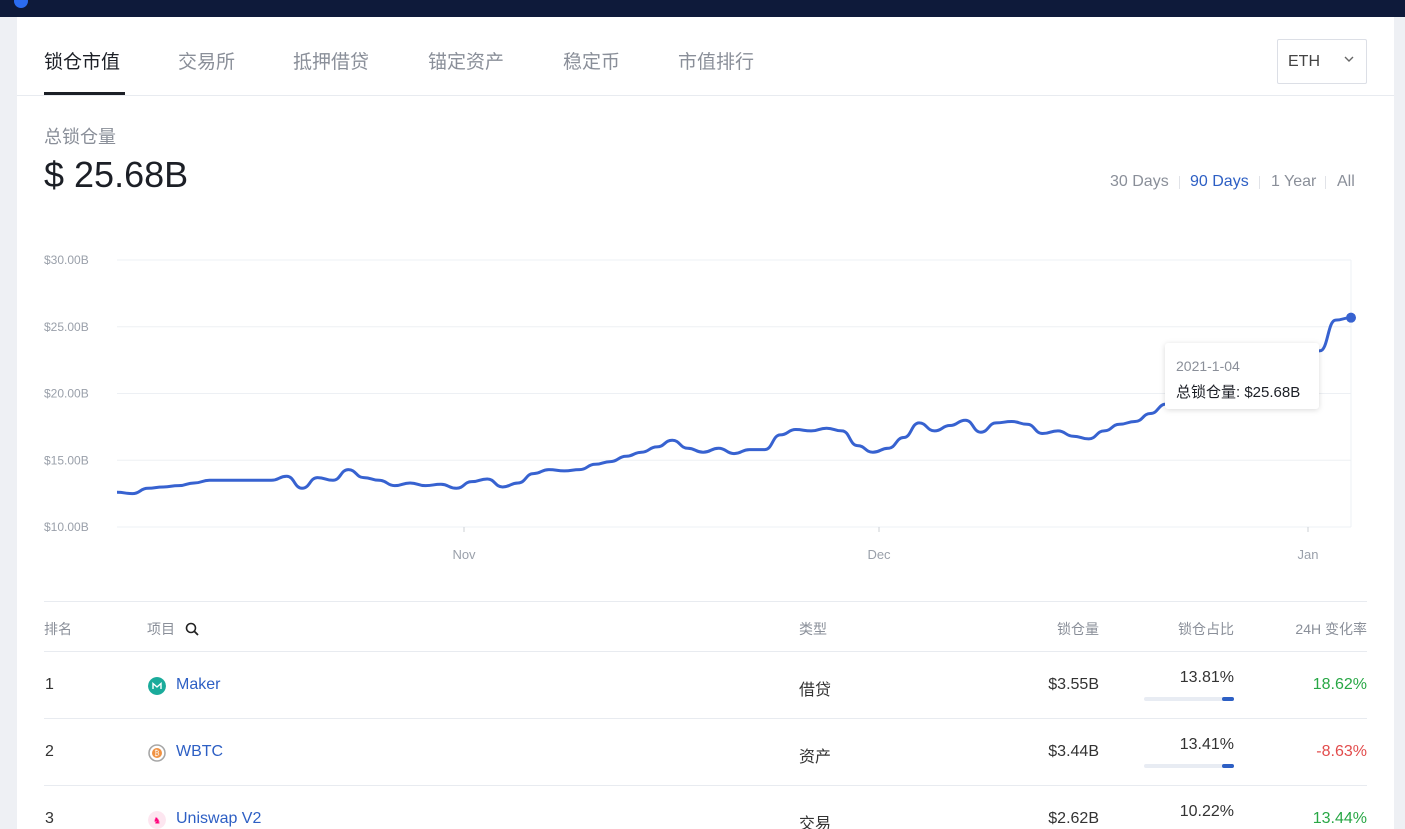  What do you see at coordinates (80, 137) in the screenshot?
I see `total-locked-label: 总锁仓量` at bounding box center [80, 137].